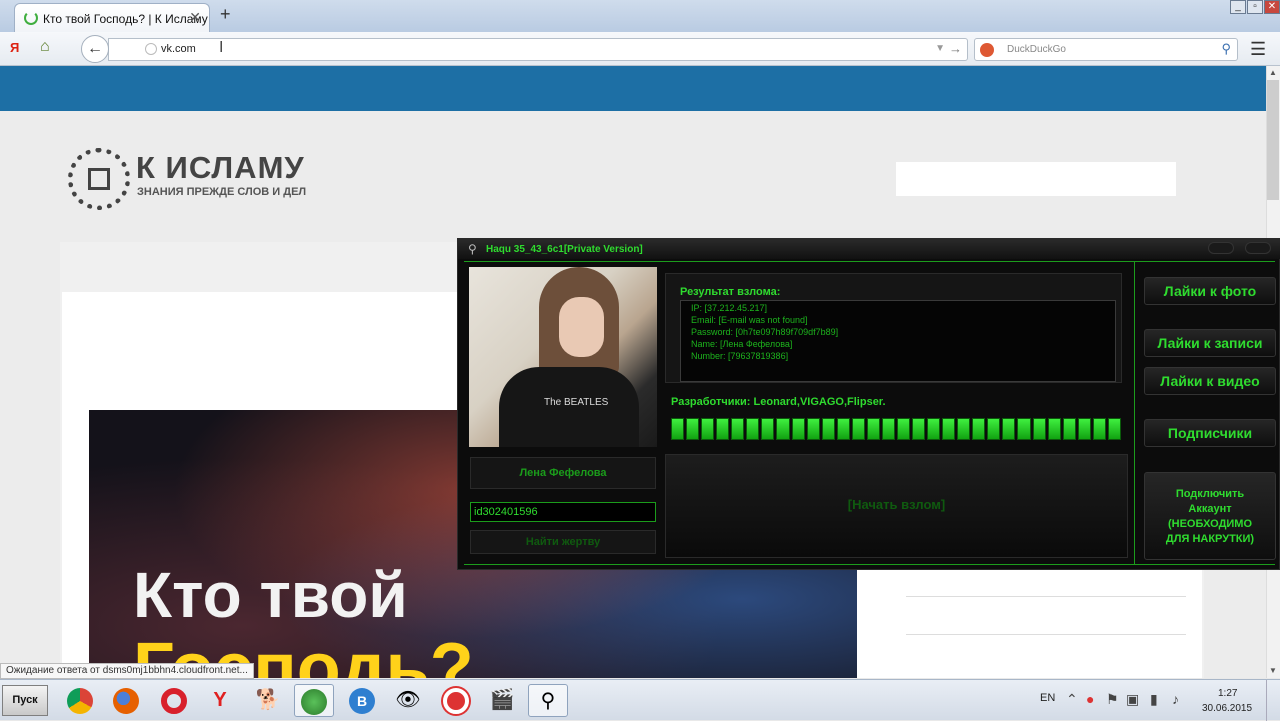  I want to click on clock-date: 30.06.2015, so click(1227, 708).